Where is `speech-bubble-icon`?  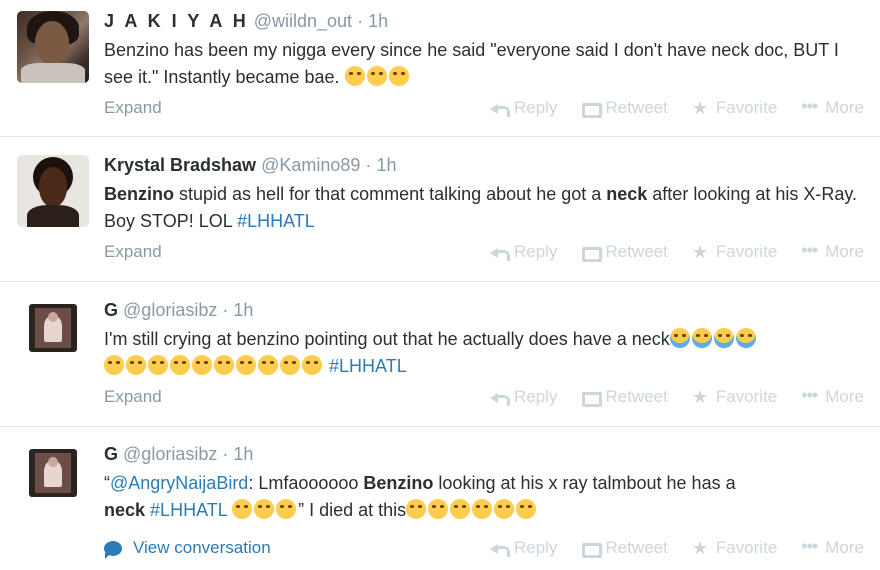 speech-bubble-icon is located at coordinates (113, 549).